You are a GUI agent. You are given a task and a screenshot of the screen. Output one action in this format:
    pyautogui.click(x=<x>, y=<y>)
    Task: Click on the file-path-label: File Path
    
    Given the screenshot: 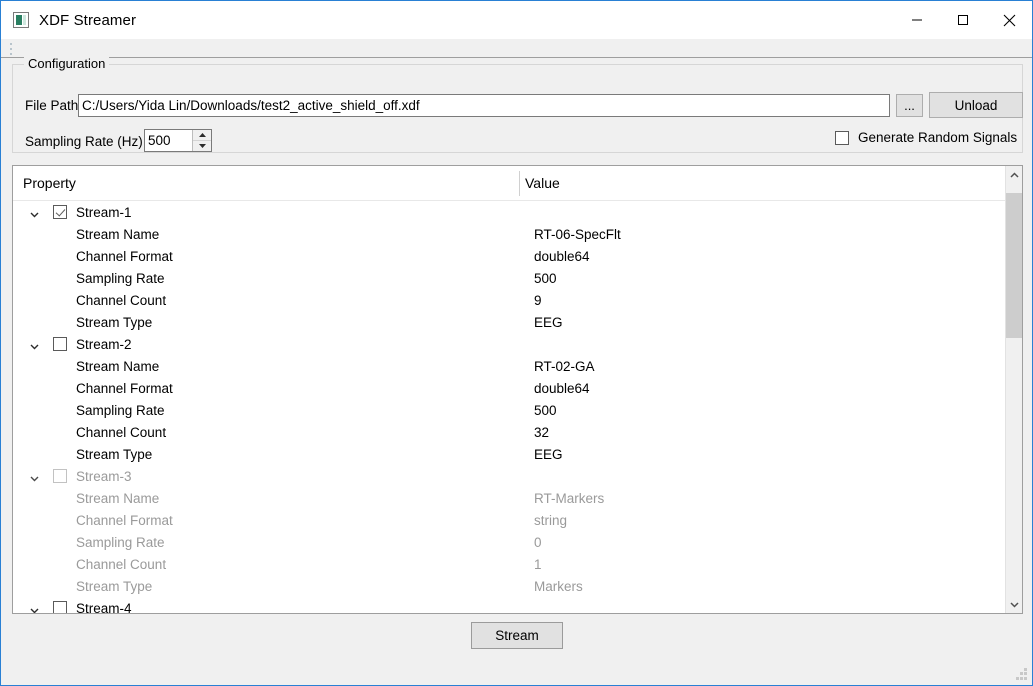 What is the action you would take?
    pyautogui.click(x=52, y=105)
    